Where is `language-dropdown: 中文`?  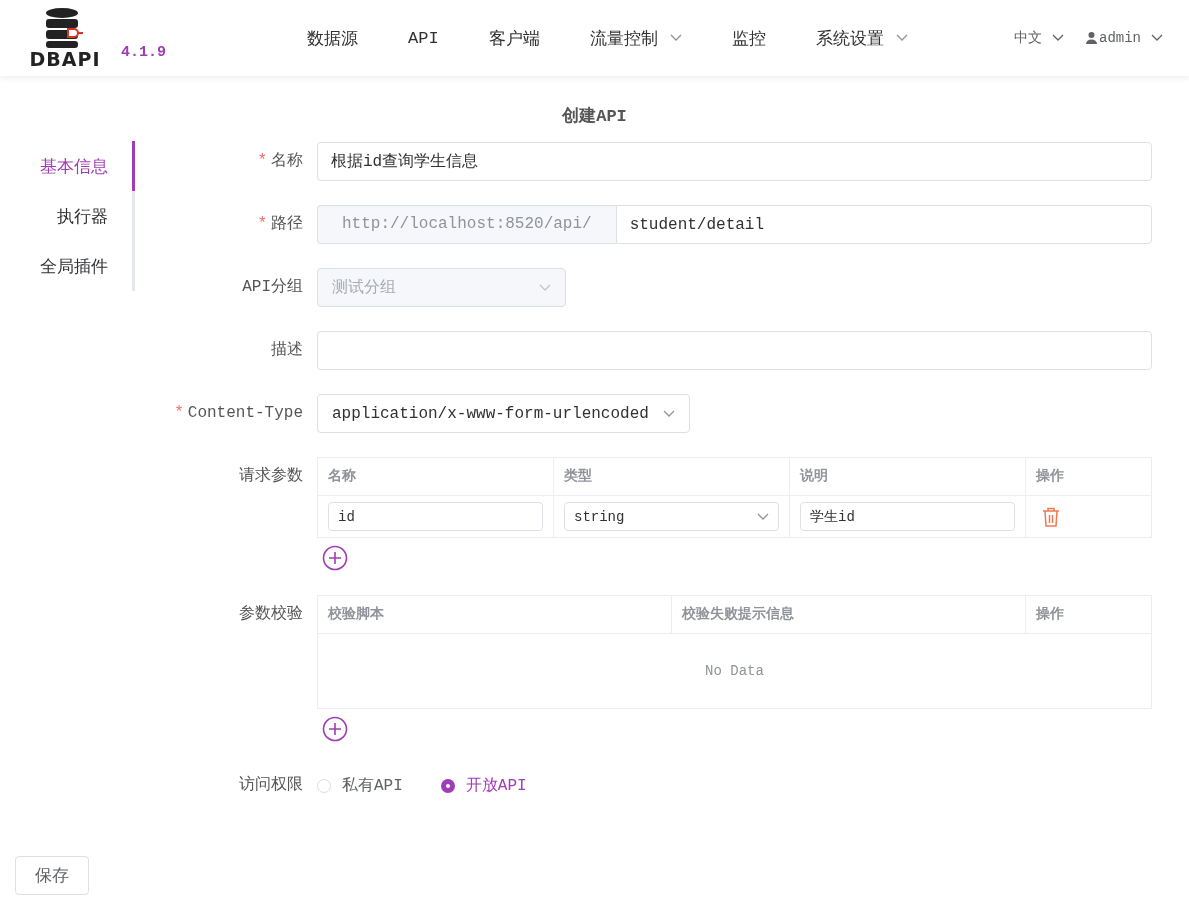
language-dropdown: 中文 is located at coordinates (1039, 38).